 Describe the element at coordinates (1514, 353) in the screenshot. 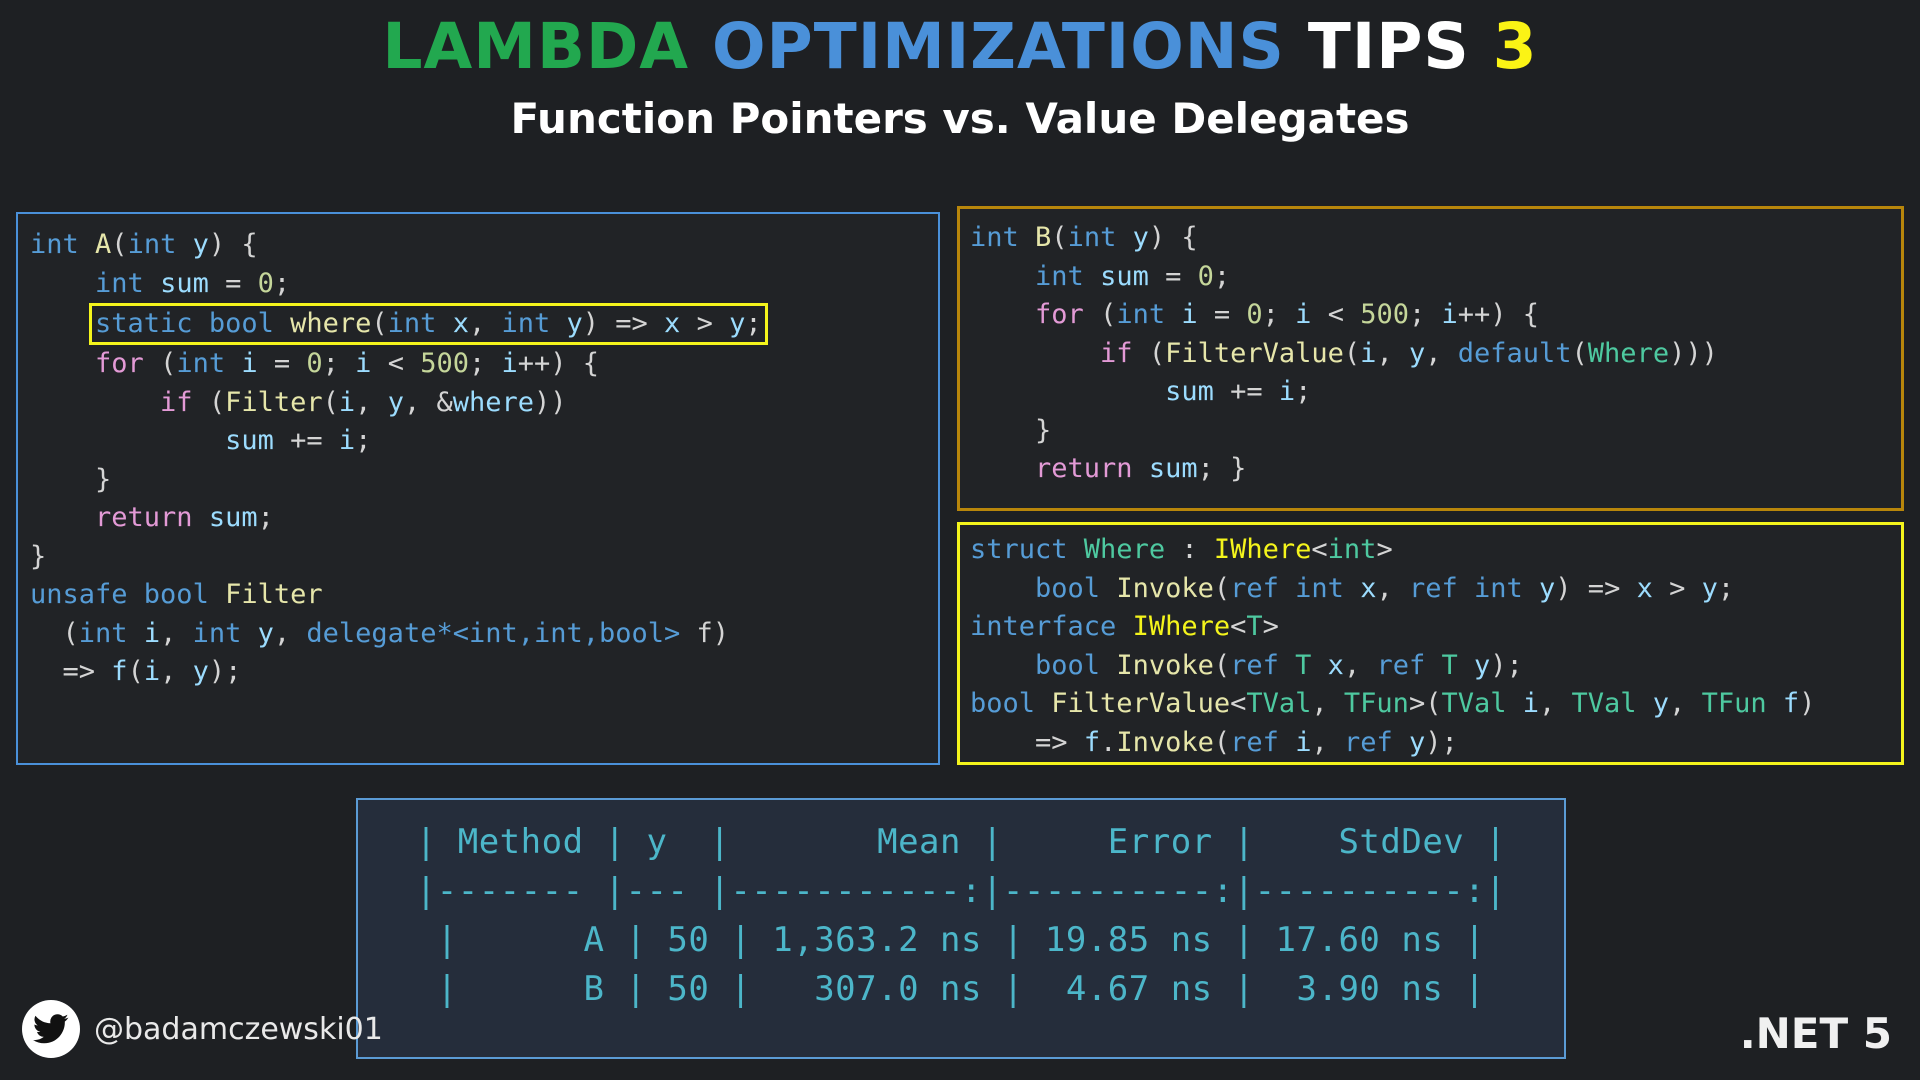

I see `code-token: default` at that location.